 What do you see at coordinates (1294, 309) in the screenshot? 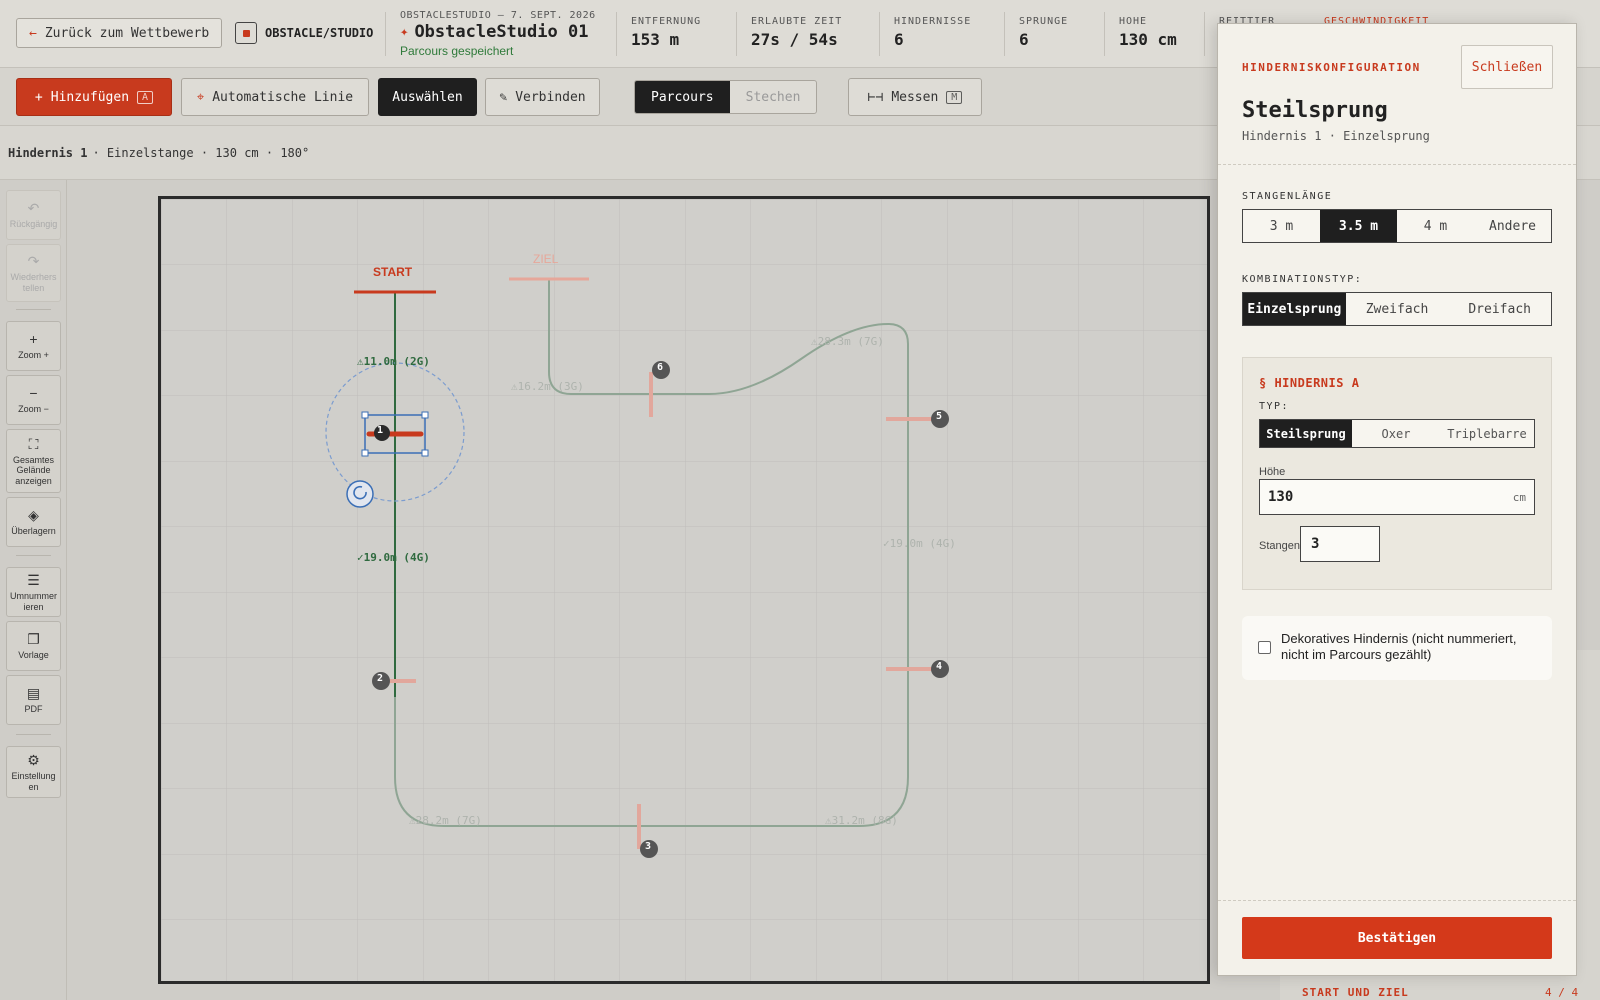
I see `combo-option-selected: Einzelsprung` at bounding box center [1294, 309].